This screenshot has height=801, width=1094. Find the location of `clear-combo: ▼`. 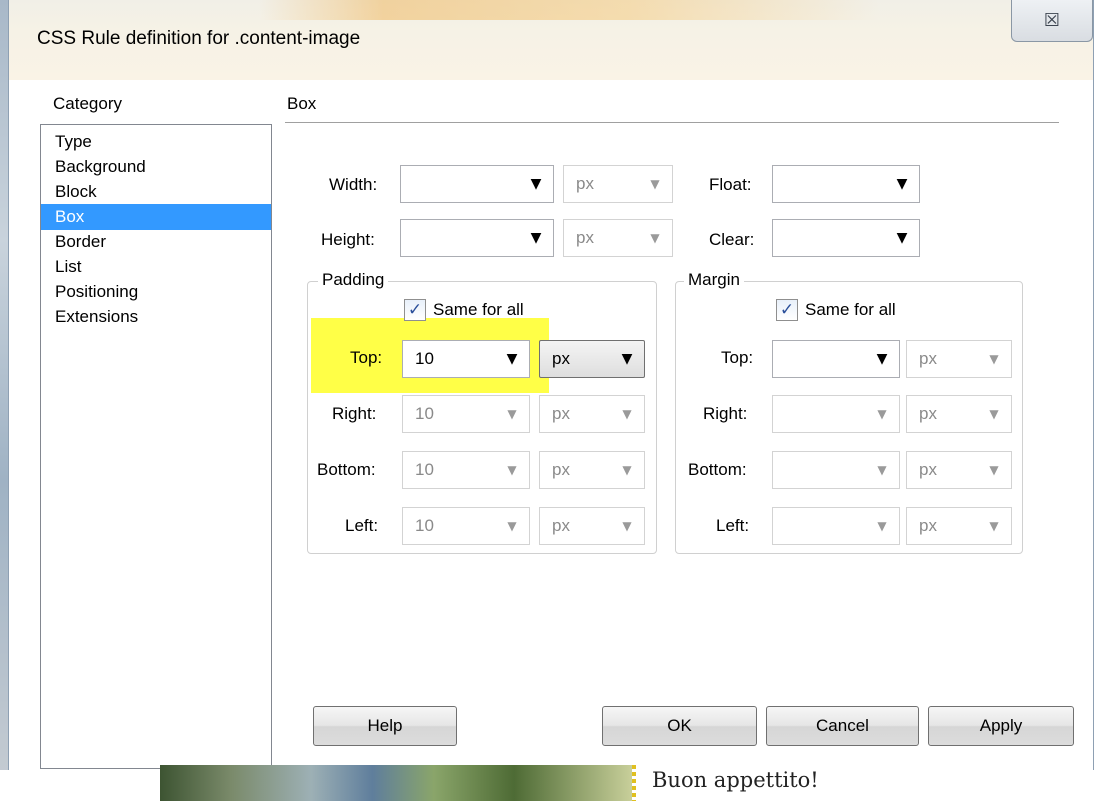

clear-combo: ▼ is located at coordinates (846, 238).